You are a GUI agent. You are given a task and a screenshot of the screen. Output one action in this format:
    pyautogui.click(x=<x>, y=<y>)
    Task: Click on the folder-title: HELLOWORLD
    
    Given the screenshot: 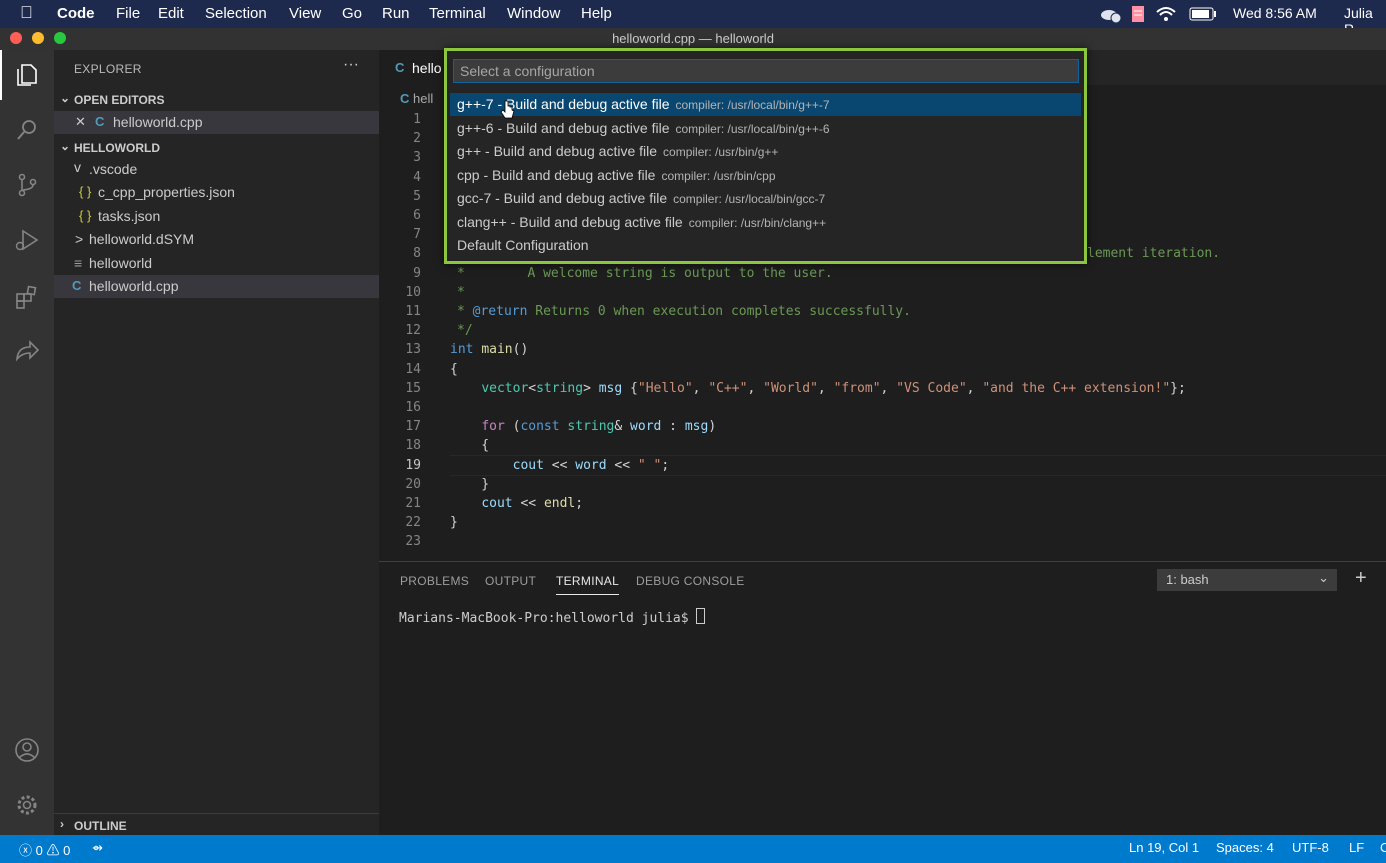 What is the action you would take?
    pyautogui.click(x=117, y=148)
    